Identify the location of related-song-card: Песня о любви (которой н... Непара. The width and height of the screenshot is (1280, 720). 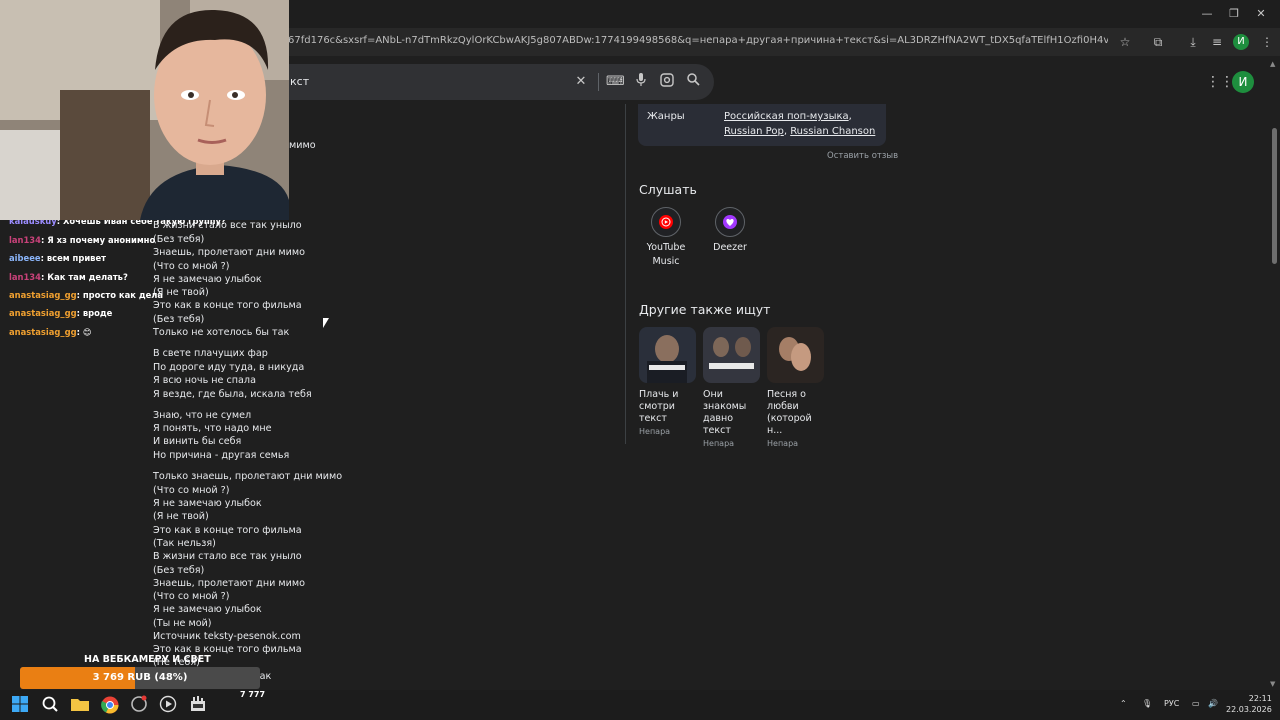
(796, 387).